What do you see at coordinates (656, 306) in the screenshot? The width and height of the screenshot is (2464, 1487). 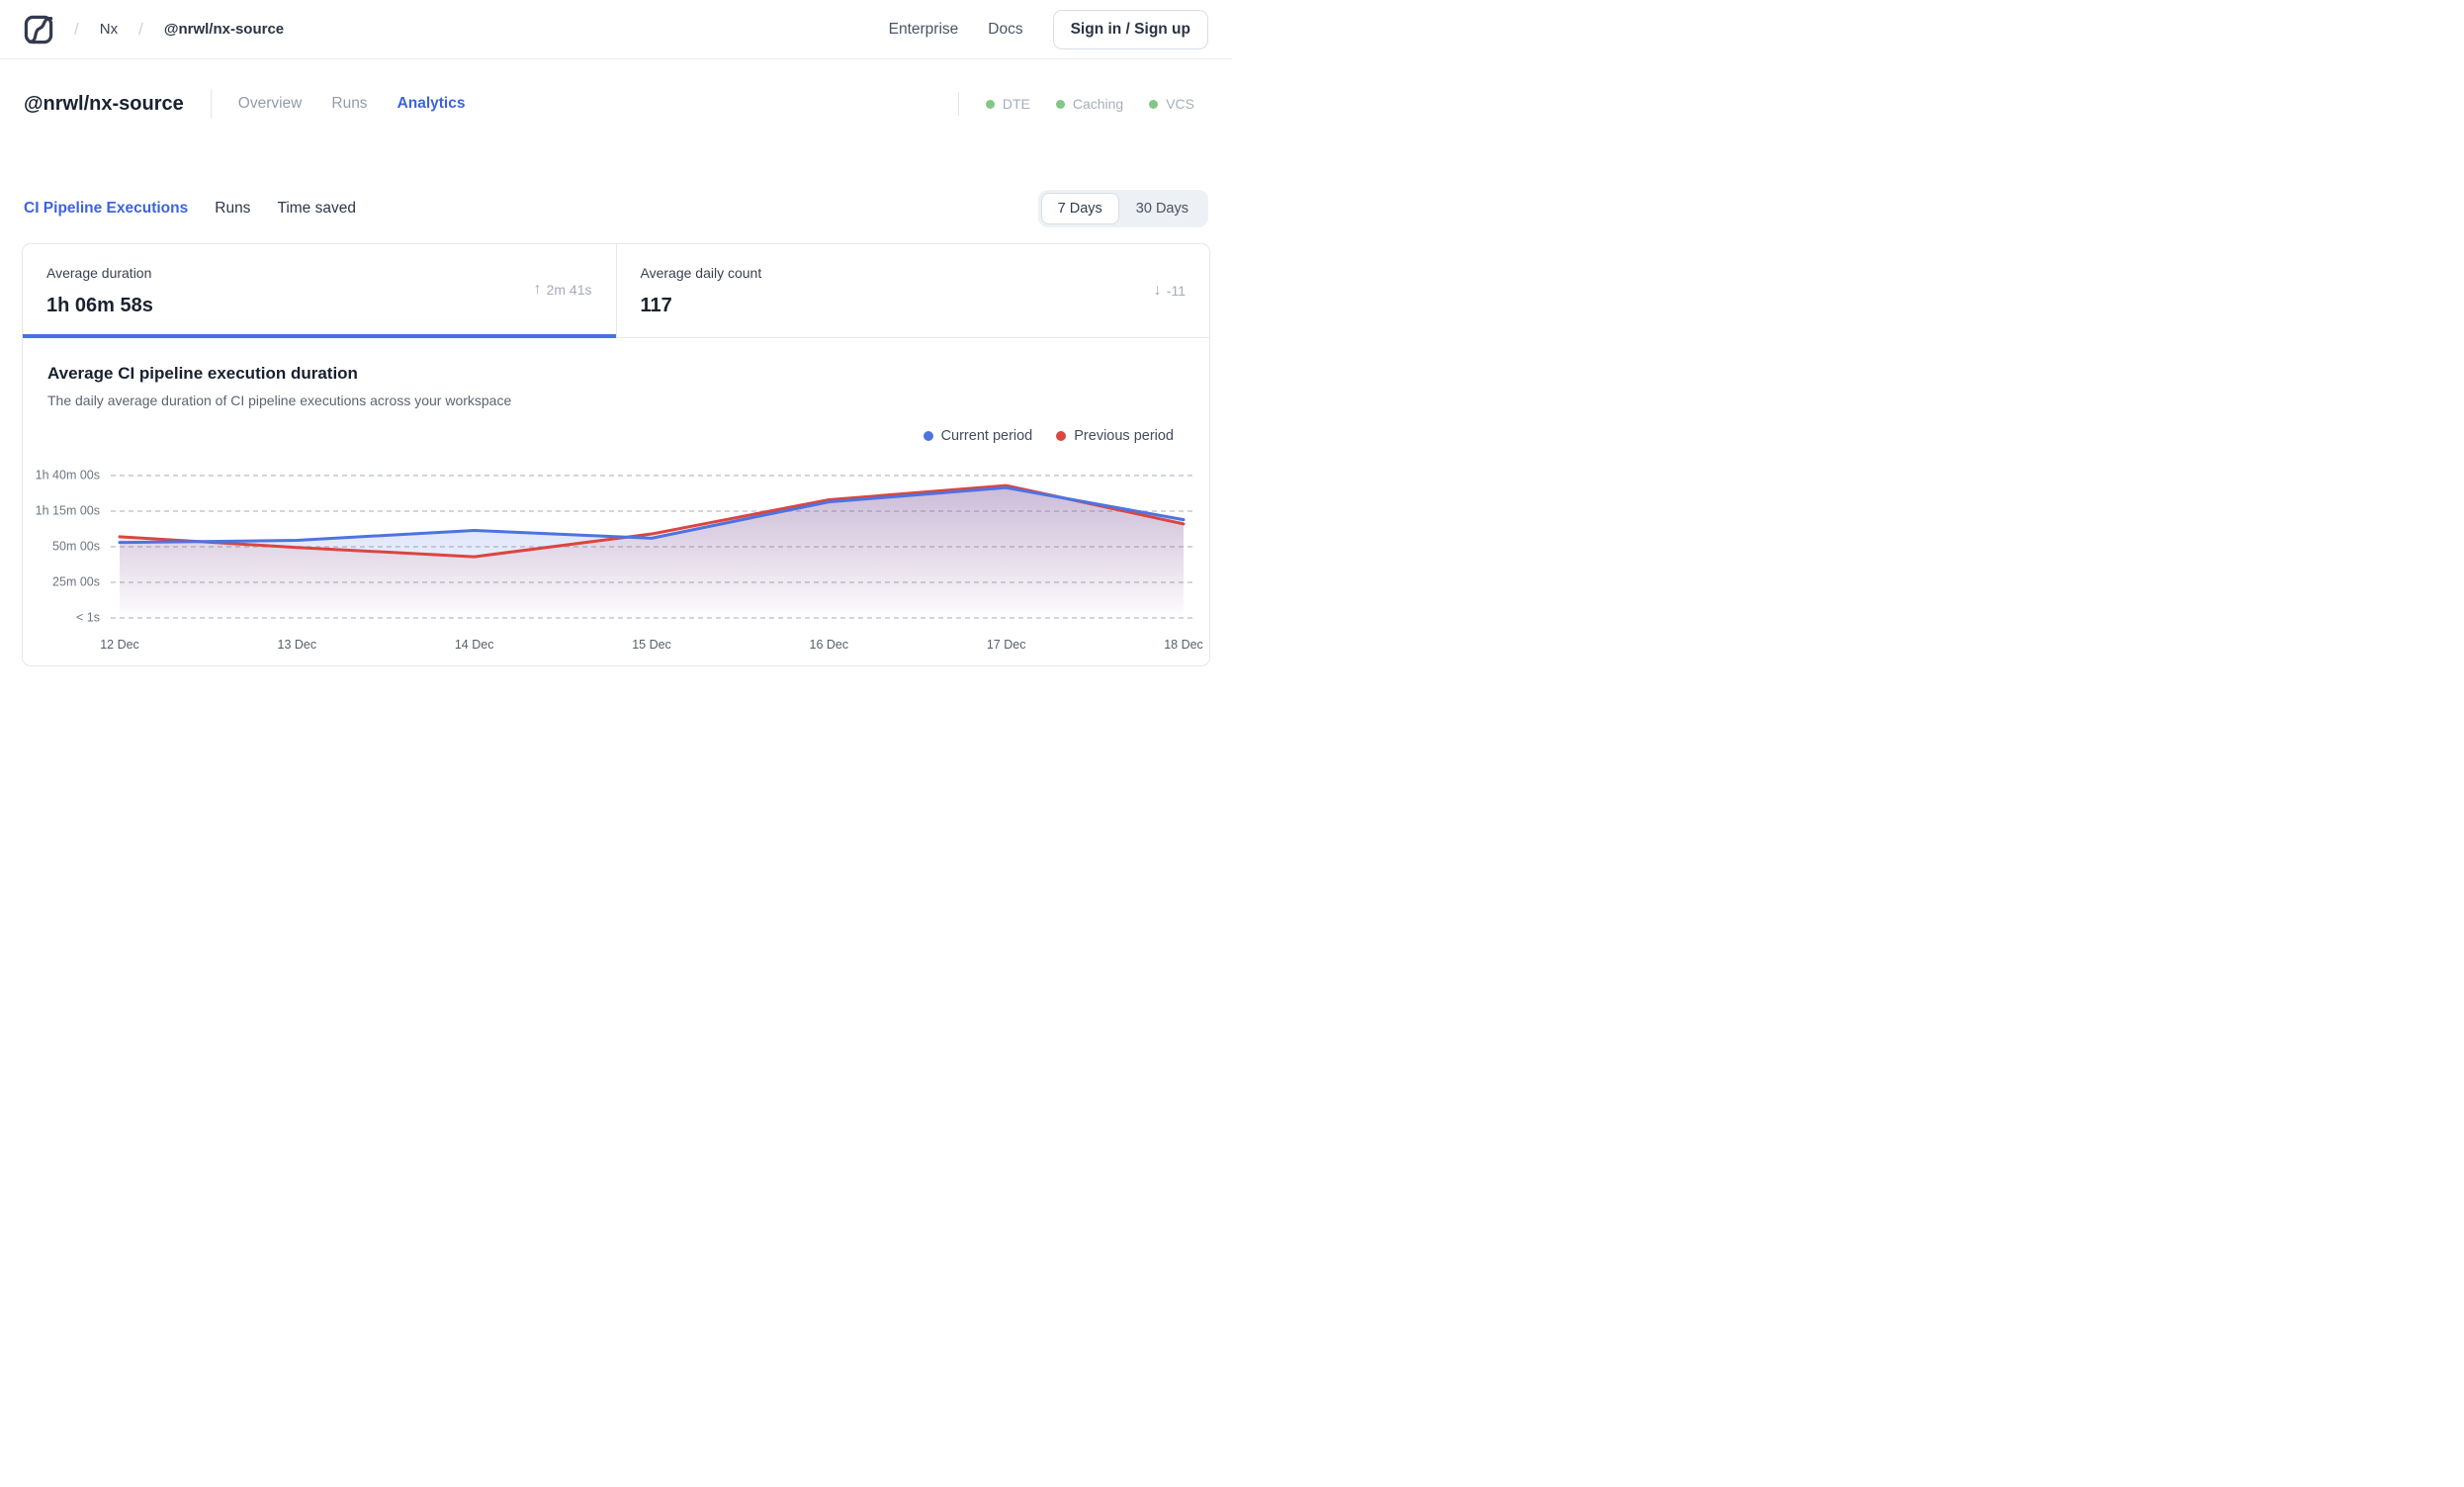 I see `stat-value: 117` at bounding box center [656, 306].